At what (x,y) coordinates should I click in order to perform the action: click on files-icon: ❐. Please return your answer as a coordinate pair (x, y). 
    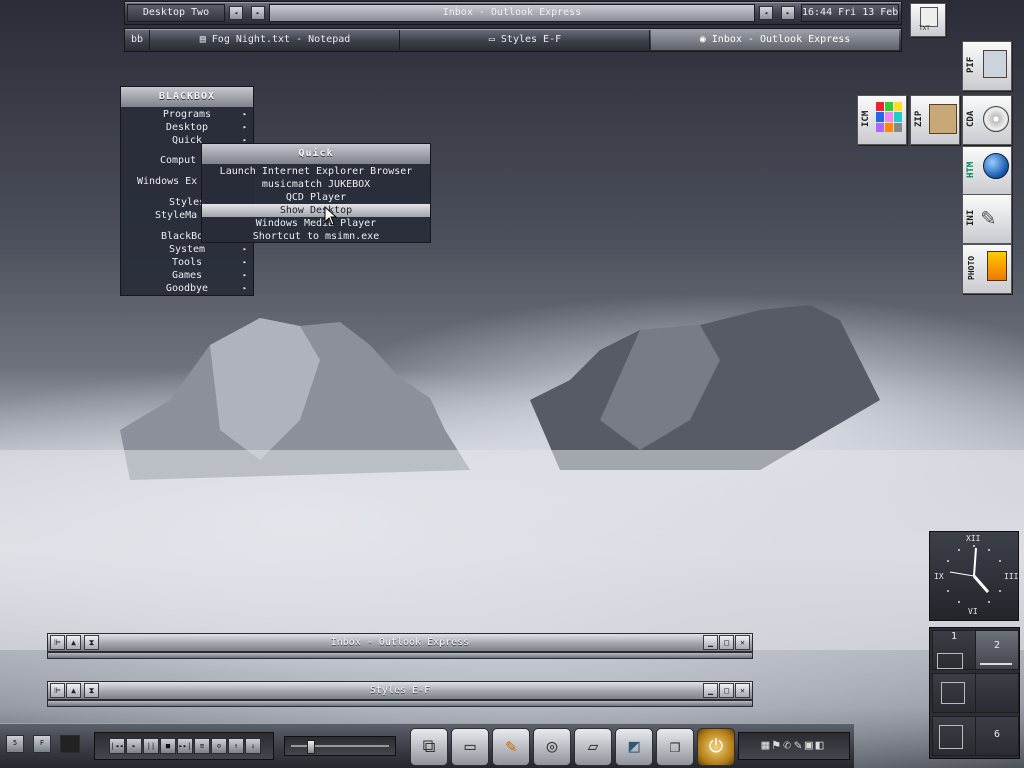
    Looking at the image, I should click on (675, 747).